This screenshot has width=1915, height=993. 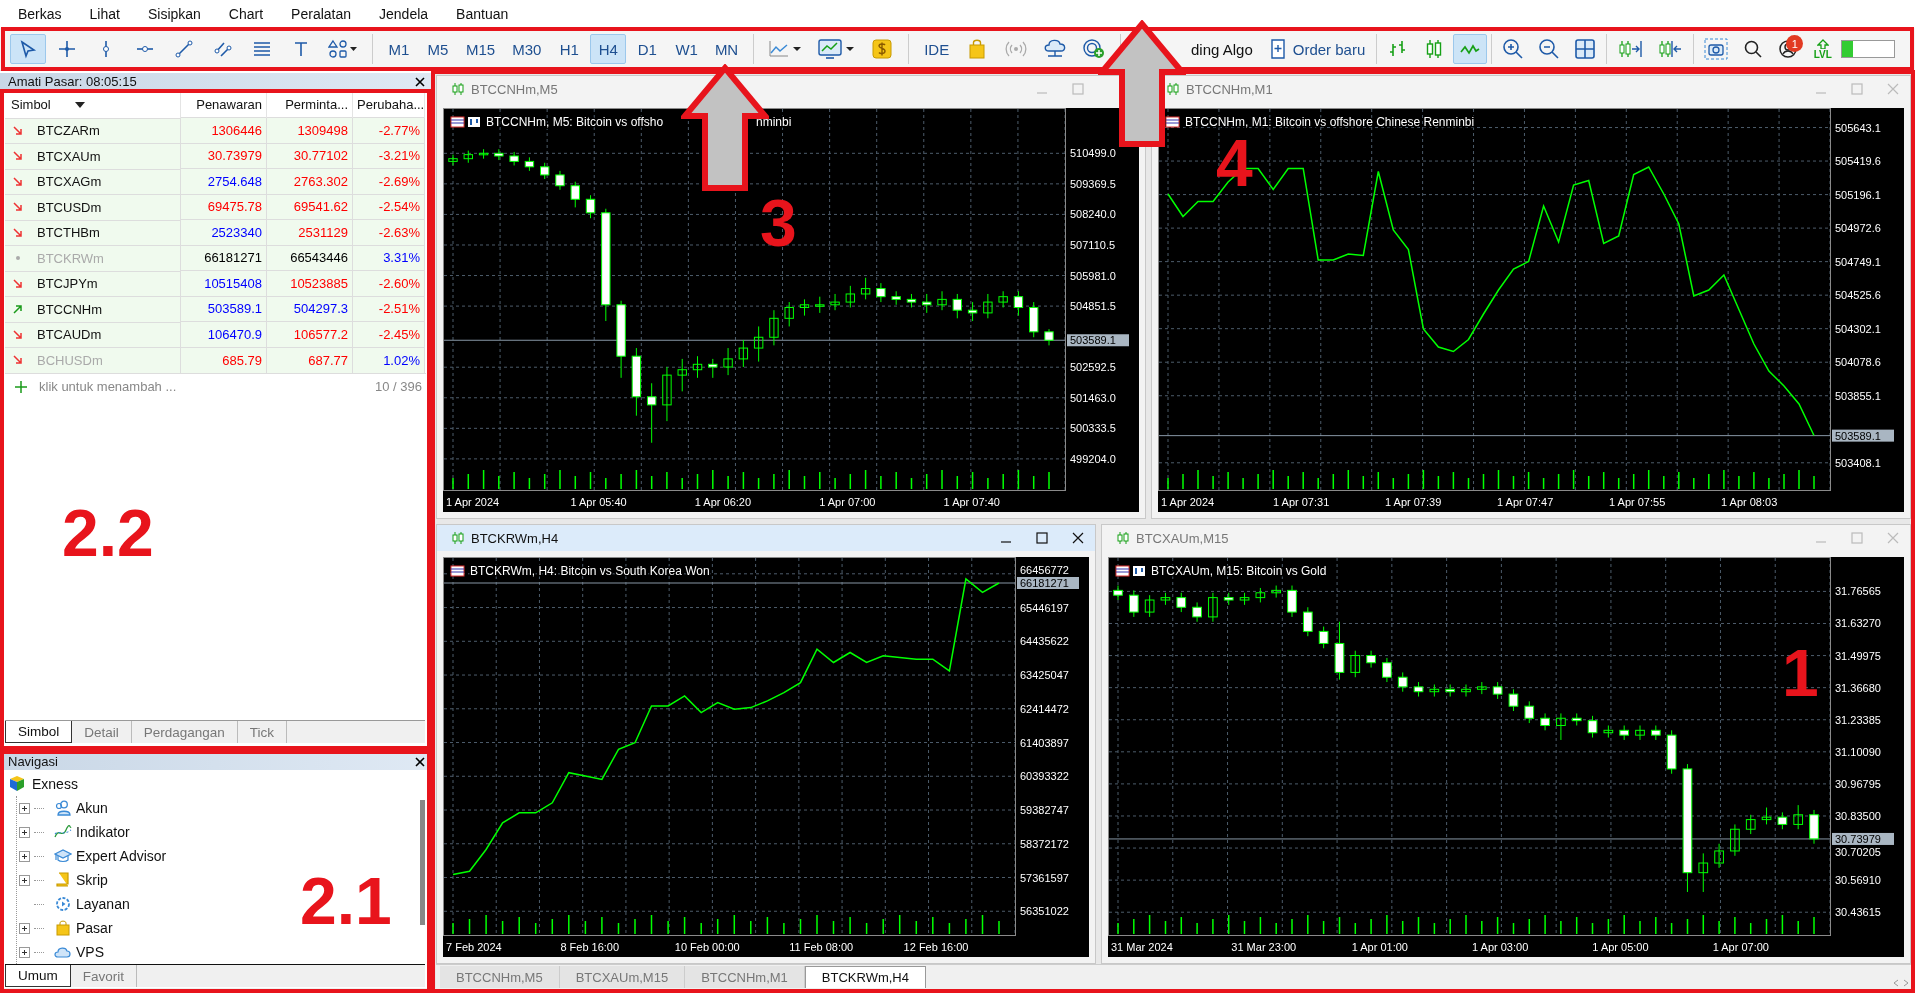 I want to click on price-axis-label: 504302.1, so click(x=1858, y=328).